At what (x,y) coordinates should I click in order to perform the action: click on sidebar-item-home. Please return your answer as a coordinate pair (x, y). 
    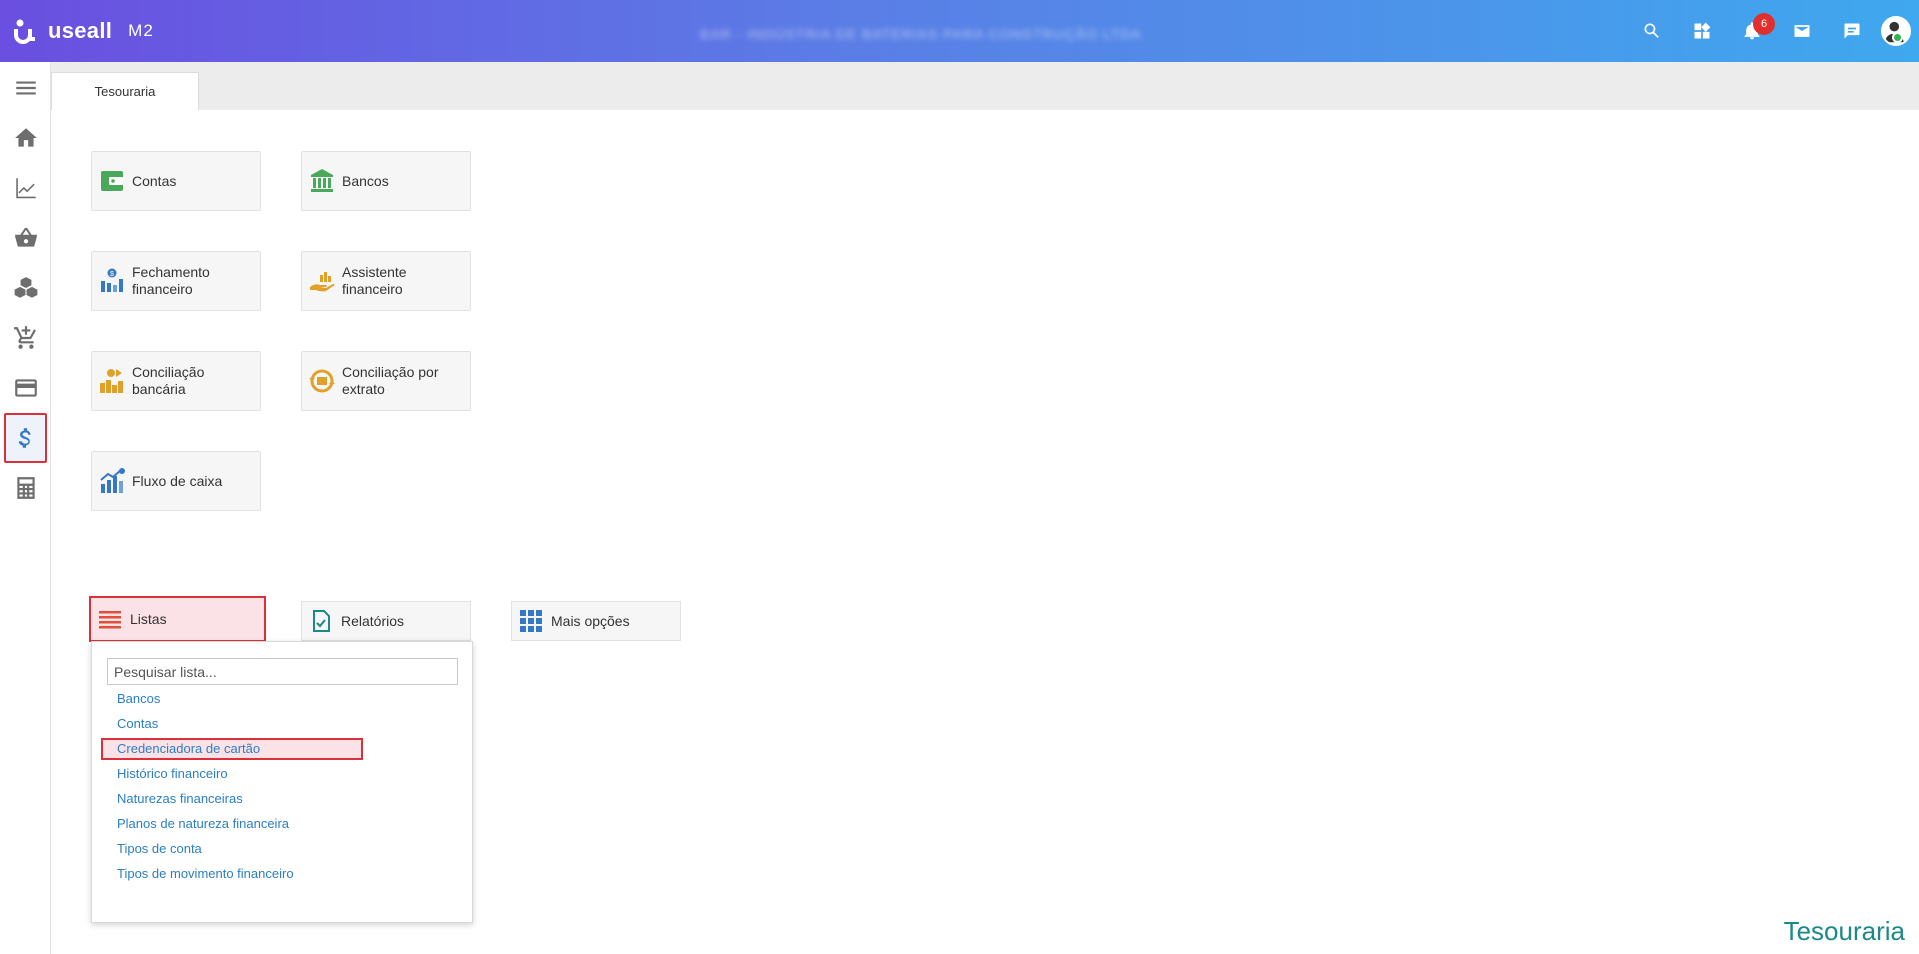
    Looking at the image, I should click on (25, 138).